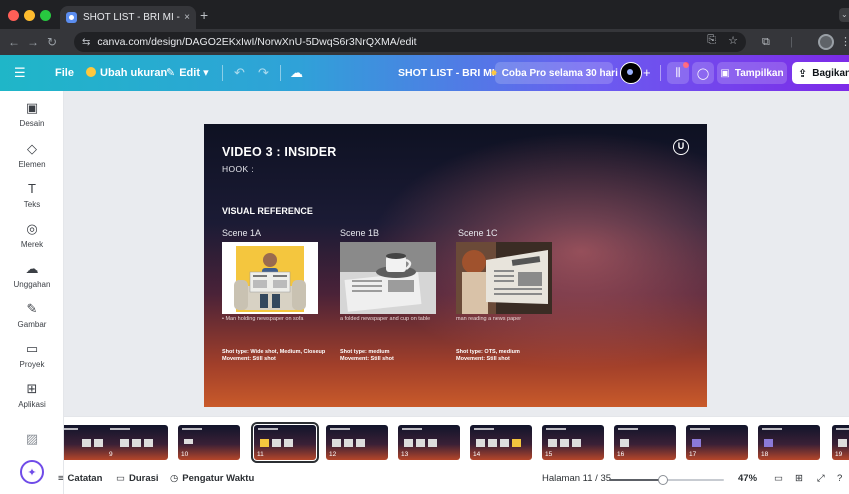 This screenshot has height=494, width=849. I want to click on sidebar-item-label: Unggahan, so click(32, 284).